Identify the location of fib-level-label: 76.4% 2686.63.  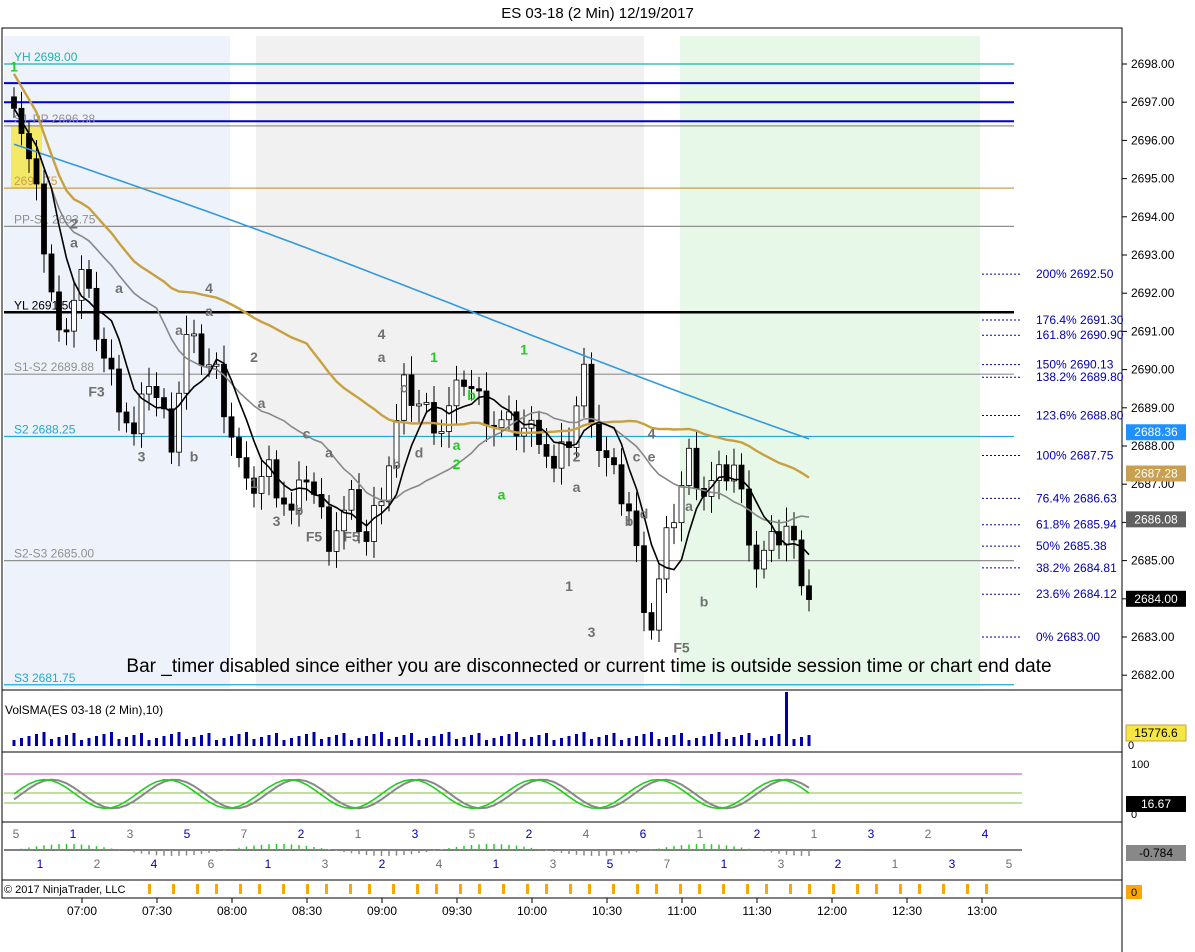
(1076, 498).